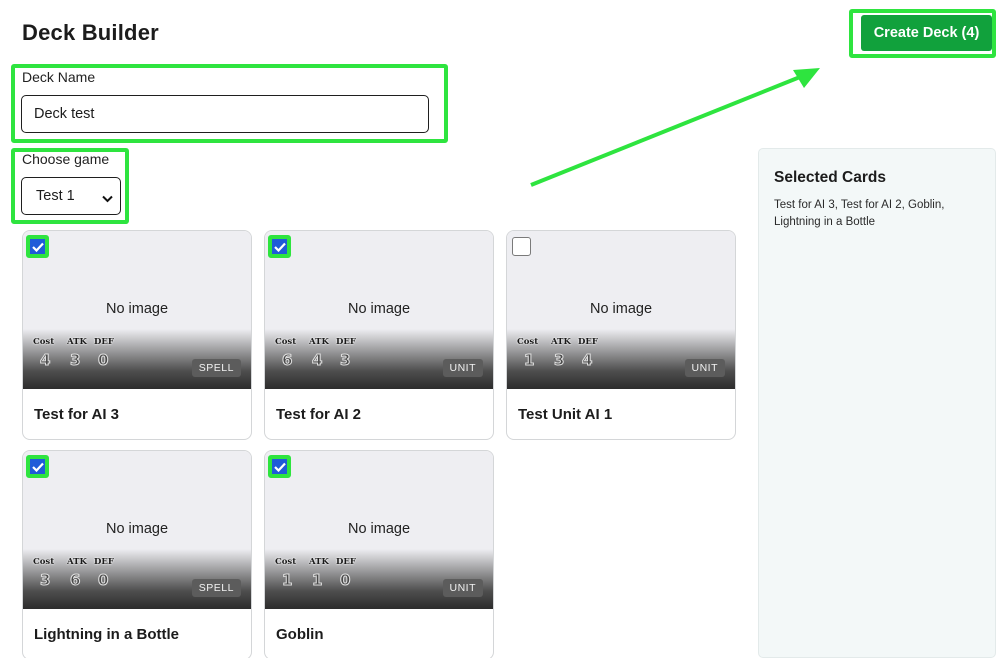  Describe the element at coordinates (55, 196) in the screenshot. I see `game-select-value: Test 1` at that location.